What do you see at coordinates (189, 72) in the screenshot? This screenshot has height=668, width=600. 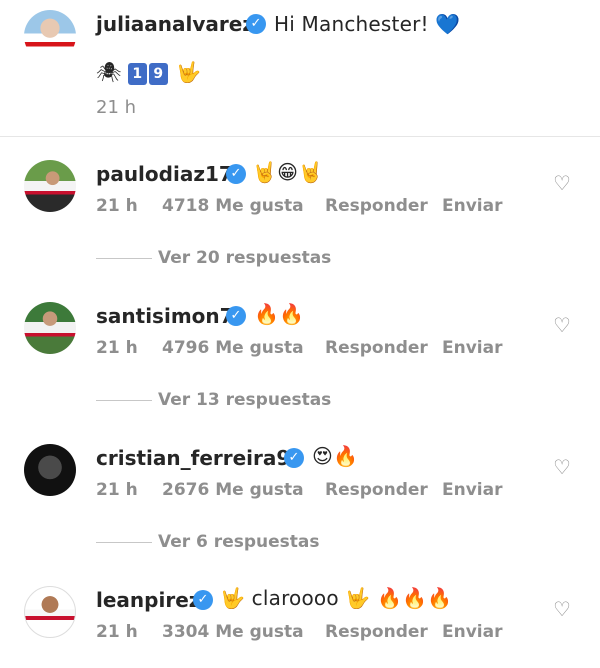 I see `rock-hand-emoji: 🤟` at bounding box center [189, 72].